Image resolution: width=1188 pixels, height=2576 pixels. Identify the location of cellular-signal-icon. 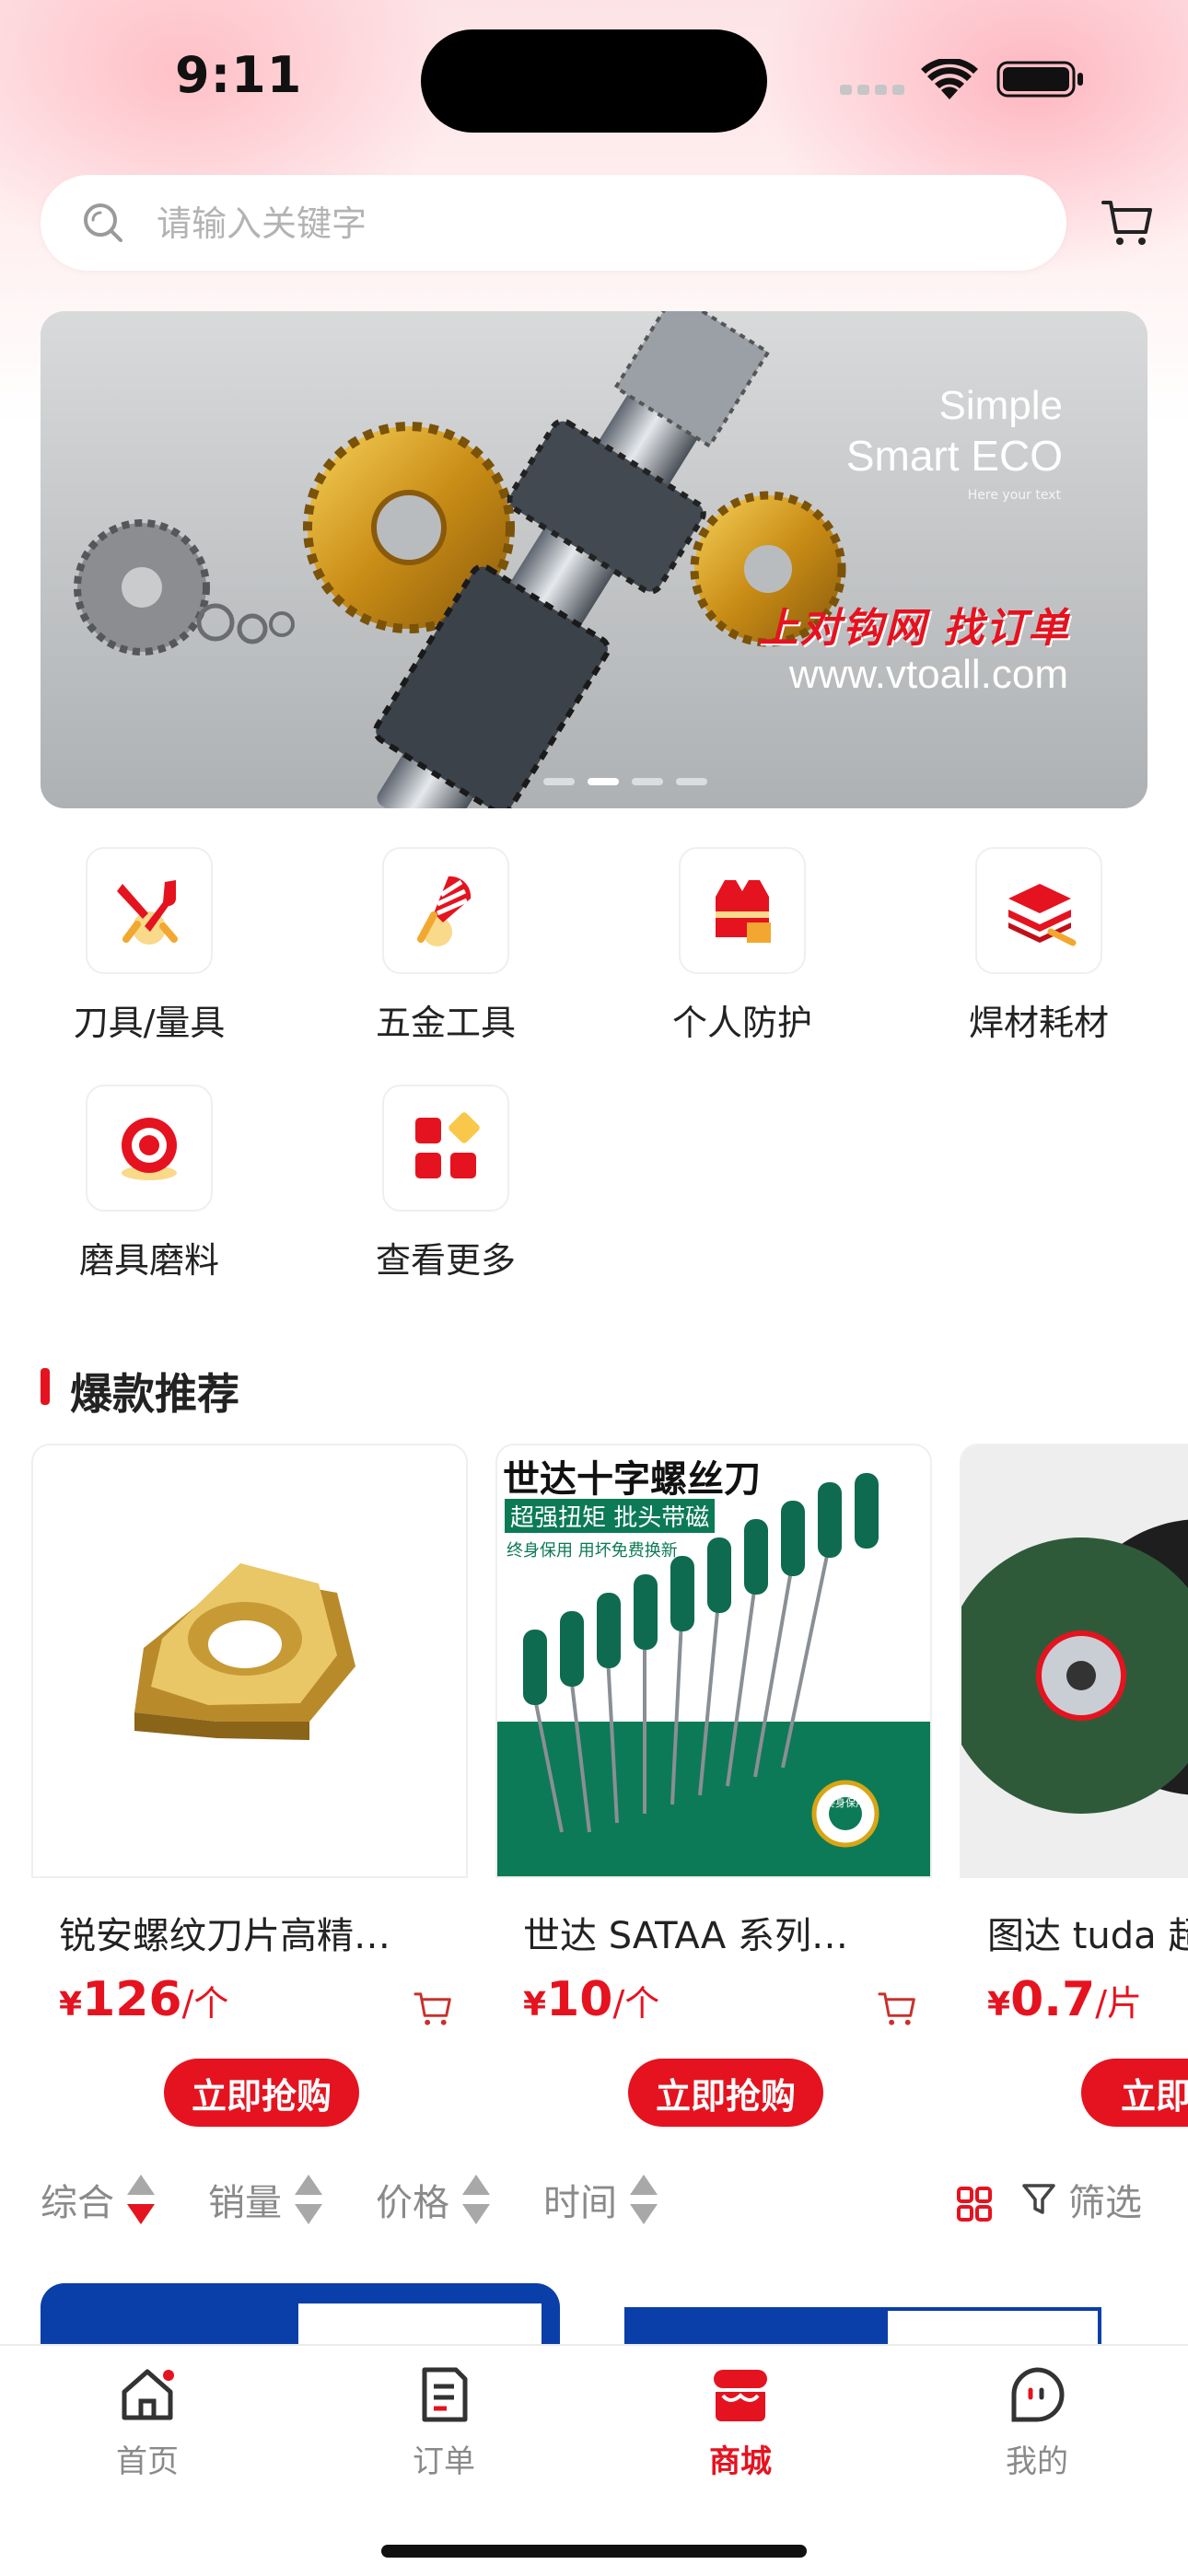
(875, 90).